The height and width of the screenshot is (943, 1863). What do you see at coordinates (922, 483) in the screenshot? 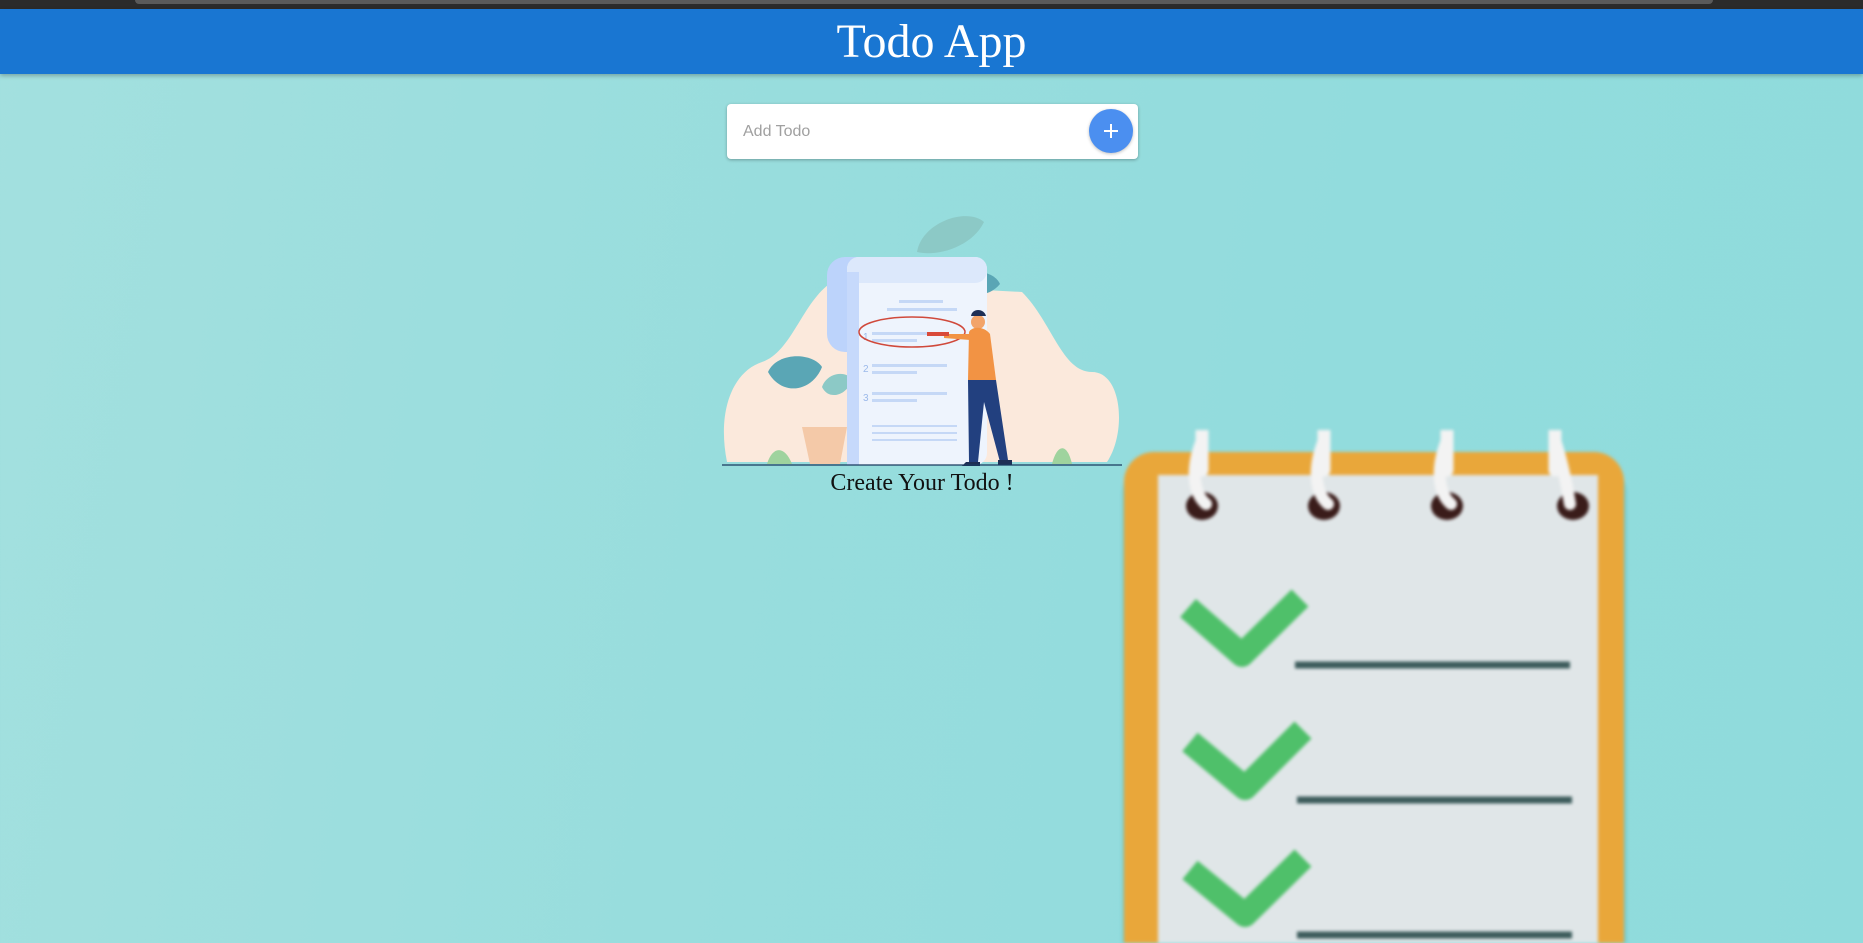
I see `empty-state-message: Create Your Todo !` at bounding box center [922, 483].